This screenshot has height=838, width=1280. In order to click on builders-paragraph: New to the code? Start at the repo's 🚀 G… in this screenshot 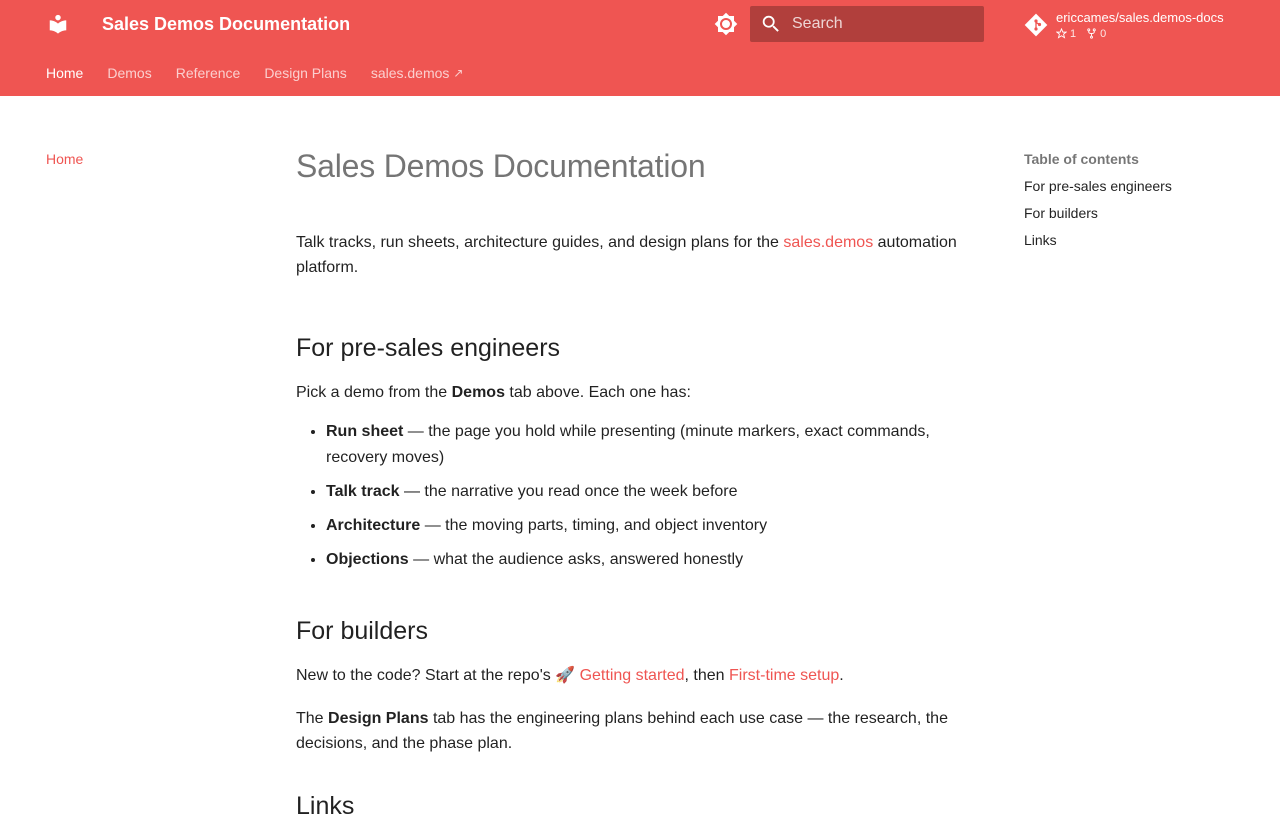, I will do `click(641, 675)`.